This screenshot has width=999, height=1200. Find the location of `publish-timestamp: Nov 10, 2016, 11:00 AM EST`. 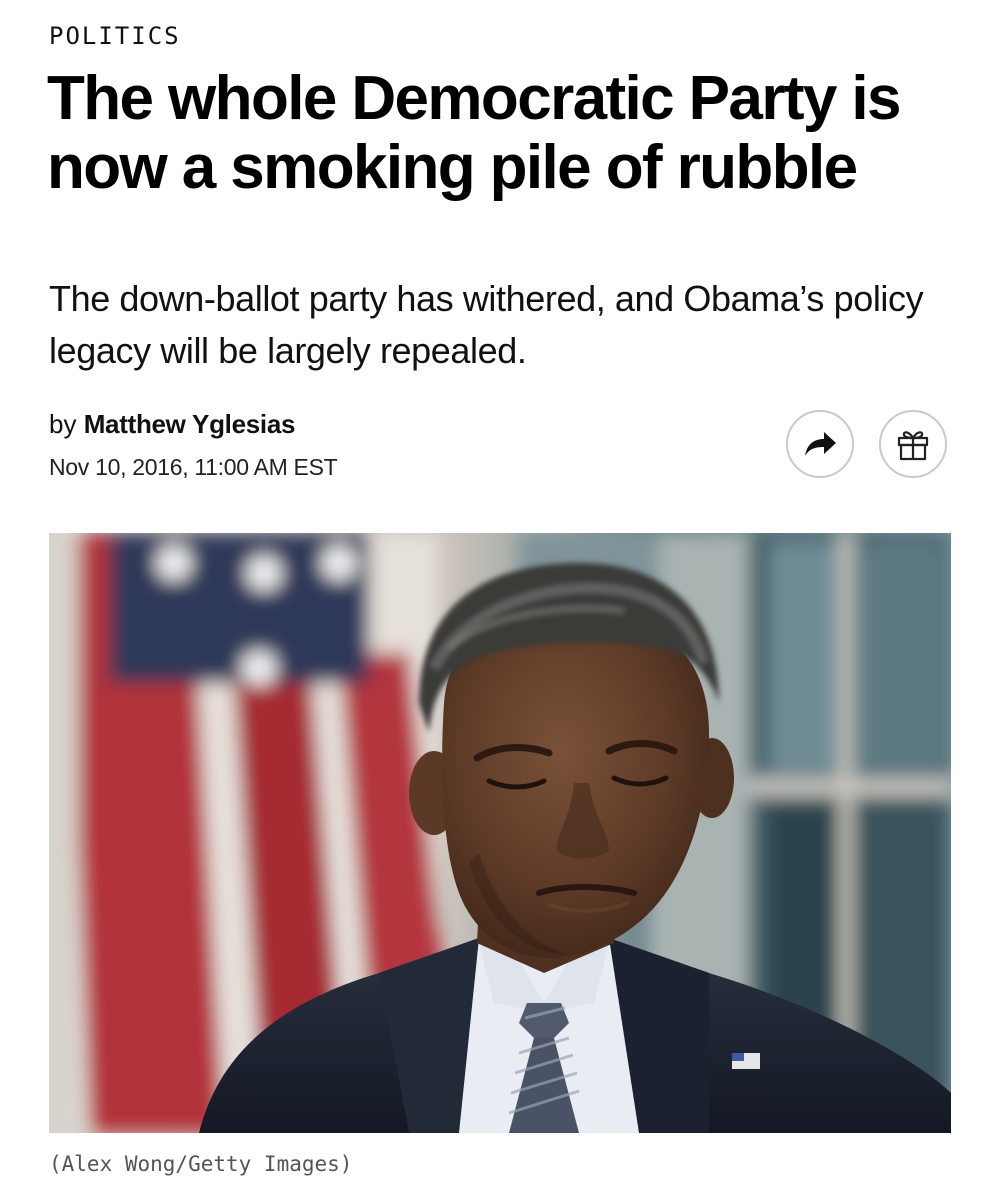

publish-timestamp: Nov 10, 2016, 11:00 AM EST is located at coordinates (193, 467).